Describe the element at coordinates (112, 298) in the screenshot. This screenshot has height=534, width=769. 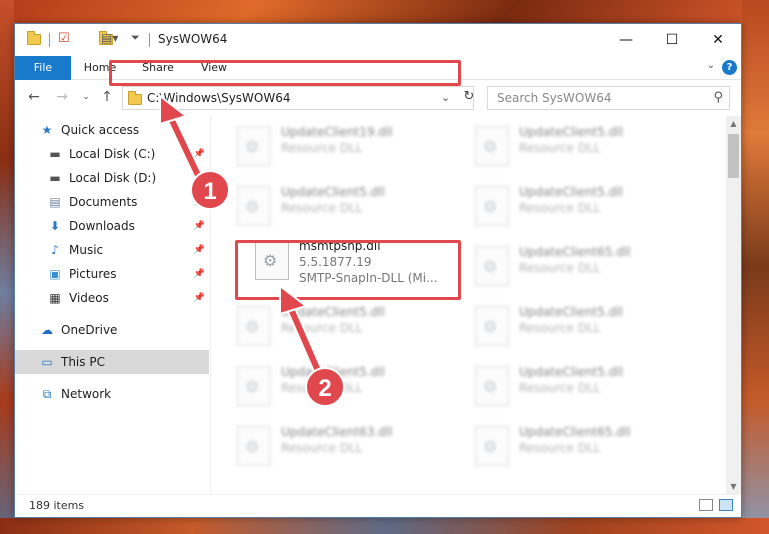
I see `sidebar-item-videos: ▦ Videos 📌` at that location.